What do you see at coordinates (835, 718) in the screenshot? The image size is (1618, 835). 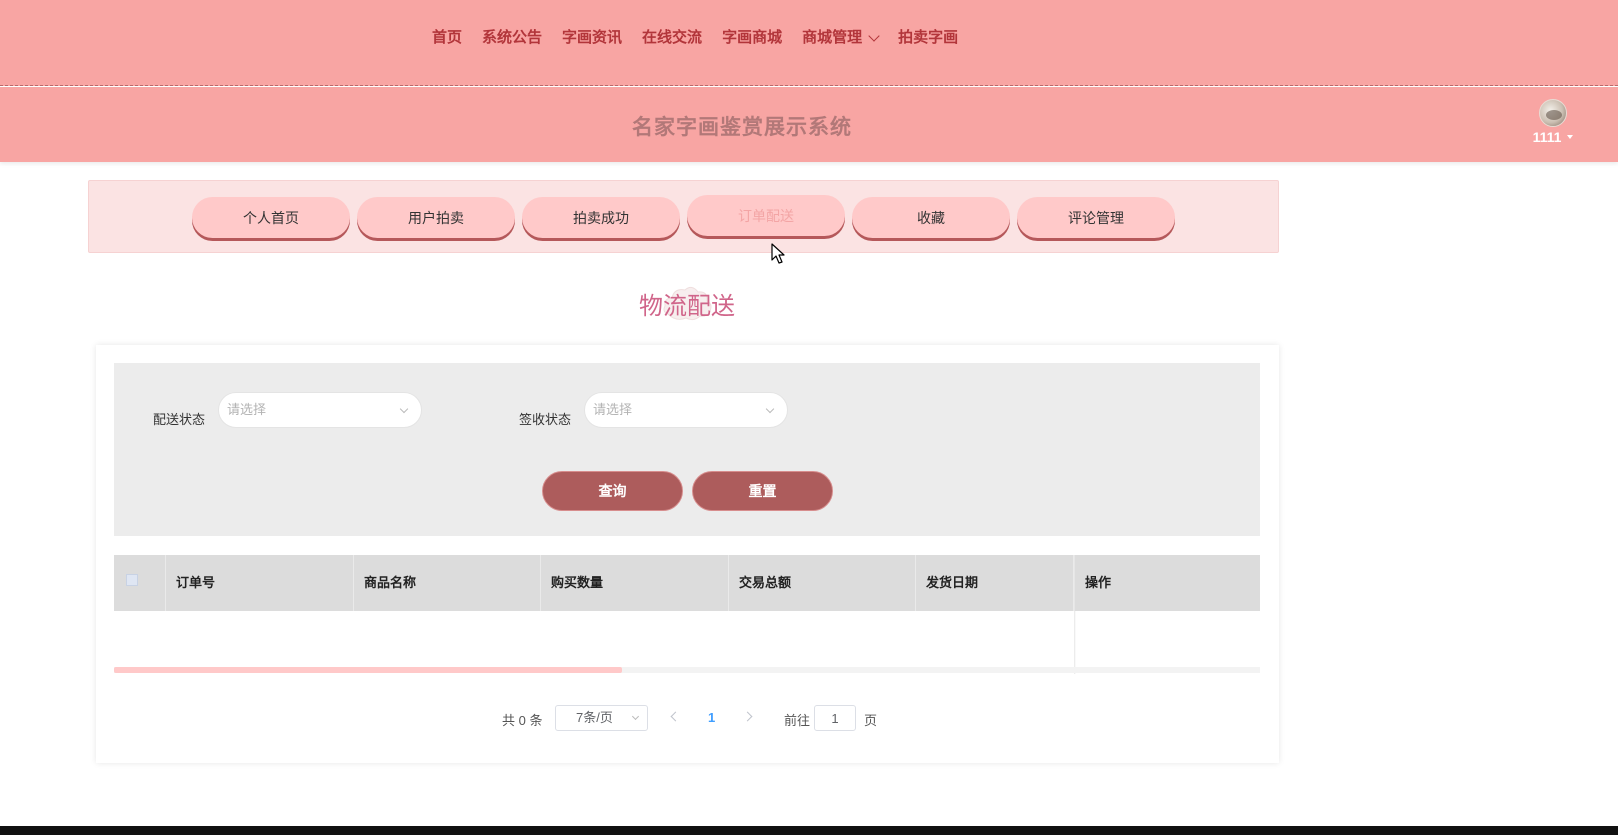 I see `goto-page-input` at bounding box center [835, 718].